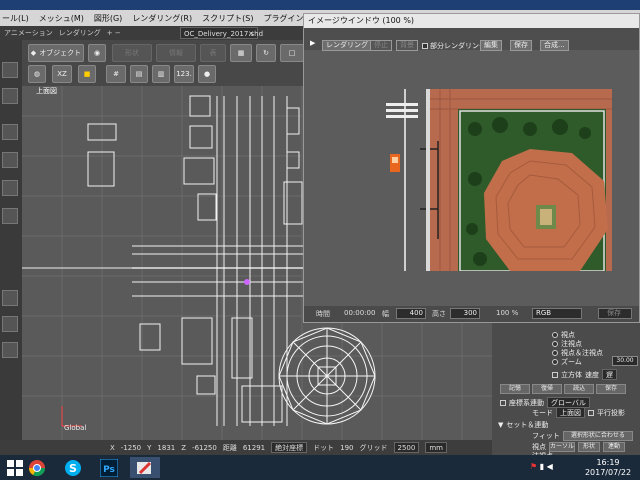 The height and width of the screenshot is (480, 640). Describe the element at coordinates (570, 412) in the screenshot. I see `mode-select: 上面図` at that location.